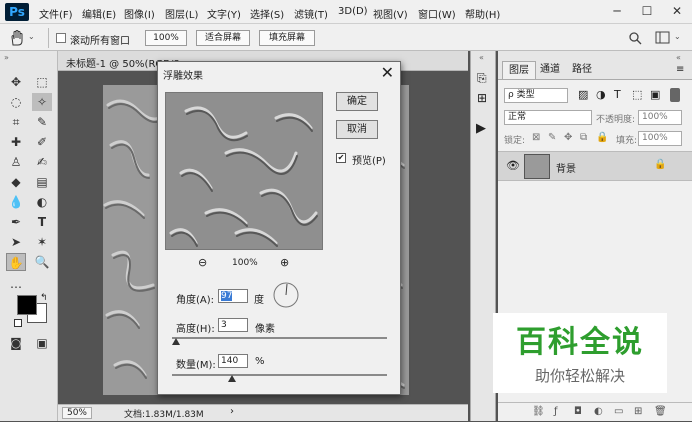 Image resolution: width=692 pixels, height=422 pixels. Describe the element at coordinates (482, 98) in the screenshot. I see `properties-panel-icon: ⊞` at that location.